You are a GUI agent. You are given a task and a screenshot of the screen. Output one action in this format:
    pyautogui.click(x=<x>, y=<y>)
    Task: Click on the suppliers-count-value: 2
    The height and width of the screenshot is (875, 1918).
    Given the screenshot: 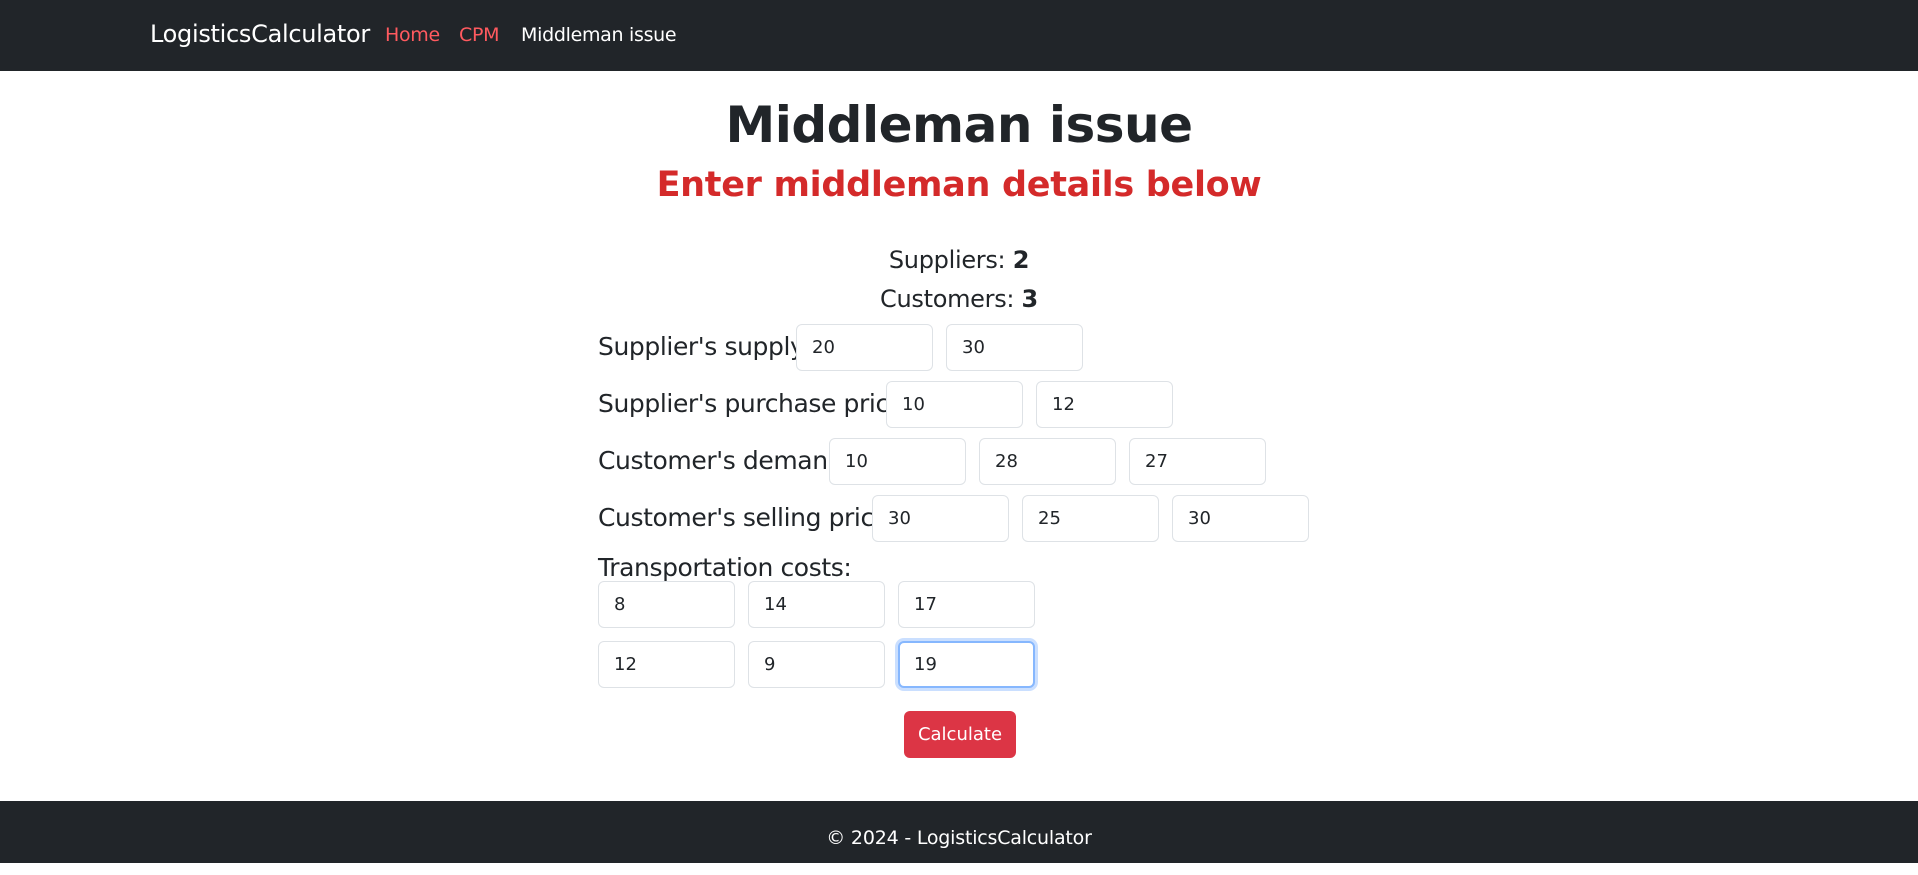 What is the action you would take?
    pyautogui.click(x=1021, y=260)
    